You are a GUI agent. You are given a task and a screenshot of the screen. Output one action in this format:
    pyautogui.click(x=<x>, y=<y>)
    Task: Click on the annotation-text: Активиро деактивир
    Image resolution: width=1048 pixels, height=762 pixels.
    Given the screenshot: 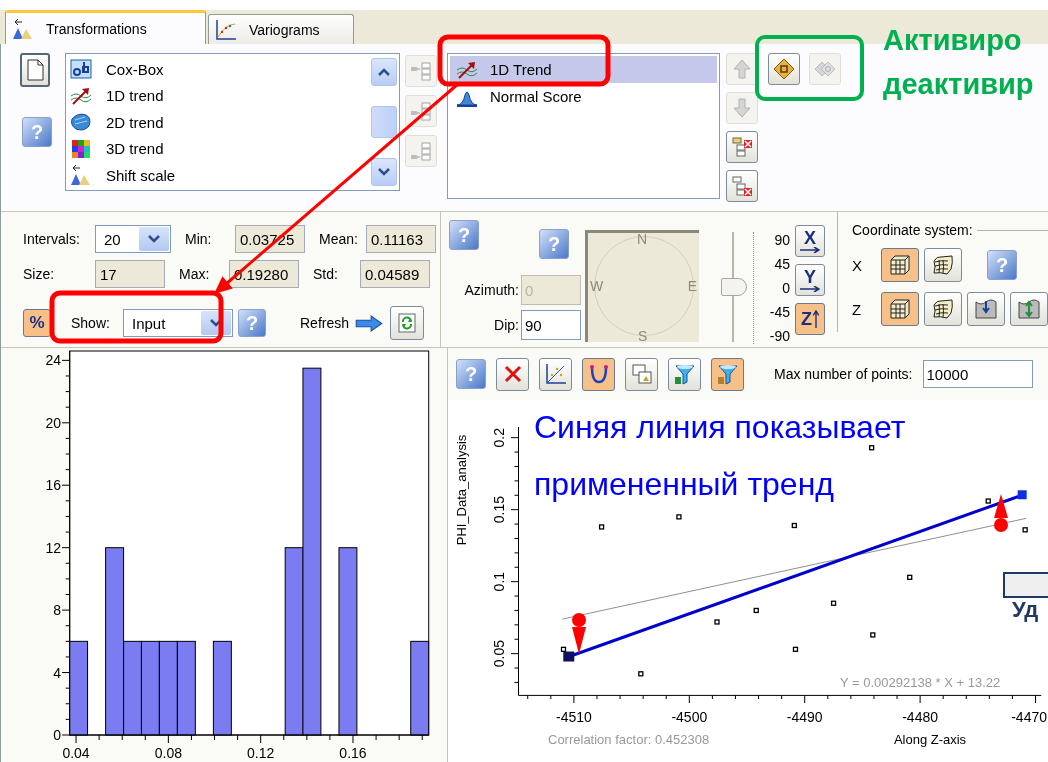 What is the action you would take?
    pyautogui.click(x=958, y=62)
    